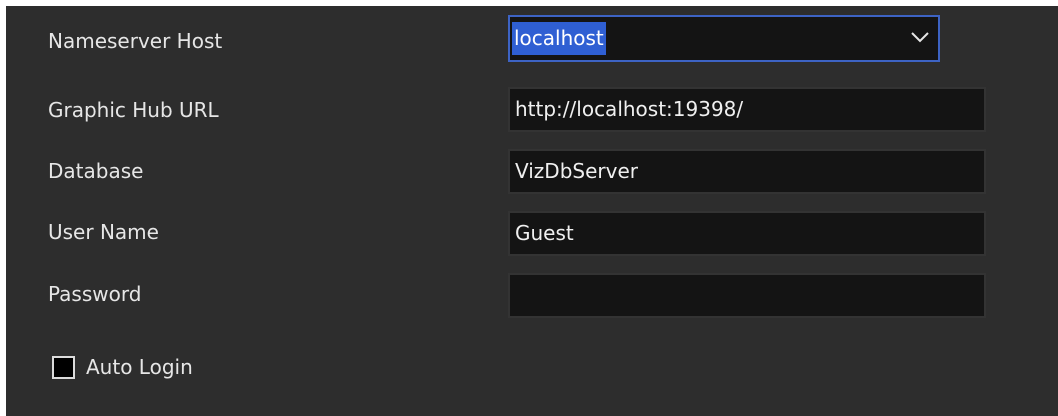 This screenshot has height=416, width=1058. Describe the element at coordinates (135, 41) in the screenshot. I see `nameserver-host-label: Nameserver Host` at that location.